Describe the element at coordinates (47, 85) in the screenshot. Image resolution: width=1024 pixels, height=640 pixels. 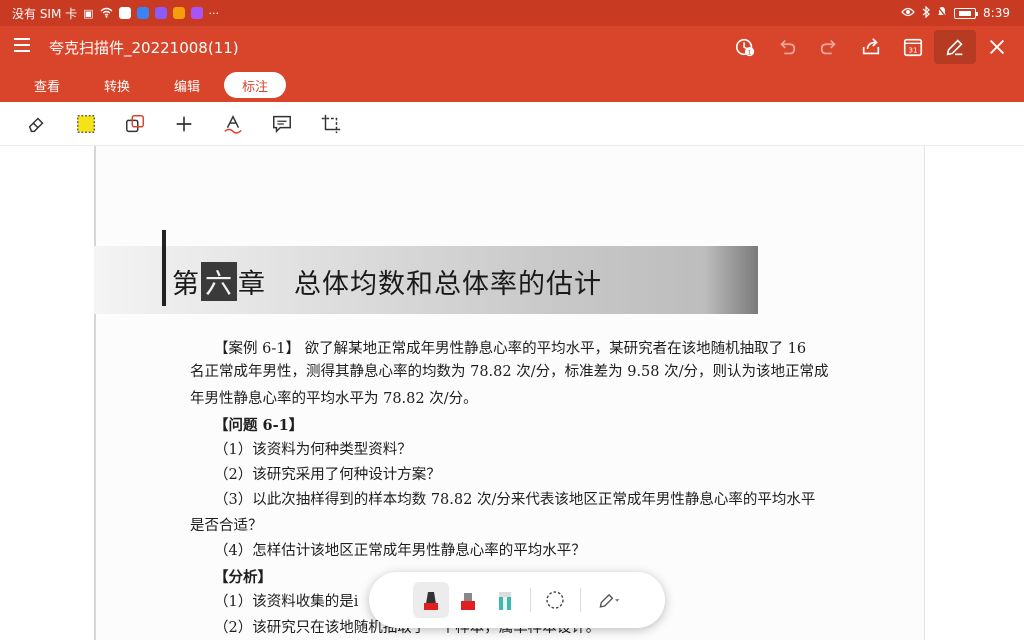
I see `tab-view: 查看` at that location.